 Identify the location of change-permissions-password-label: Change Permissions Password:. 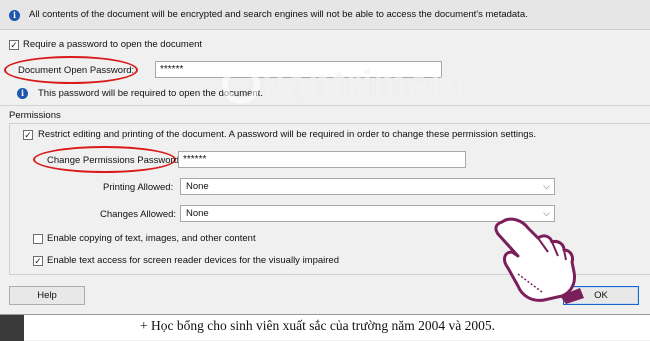
(114, 160).